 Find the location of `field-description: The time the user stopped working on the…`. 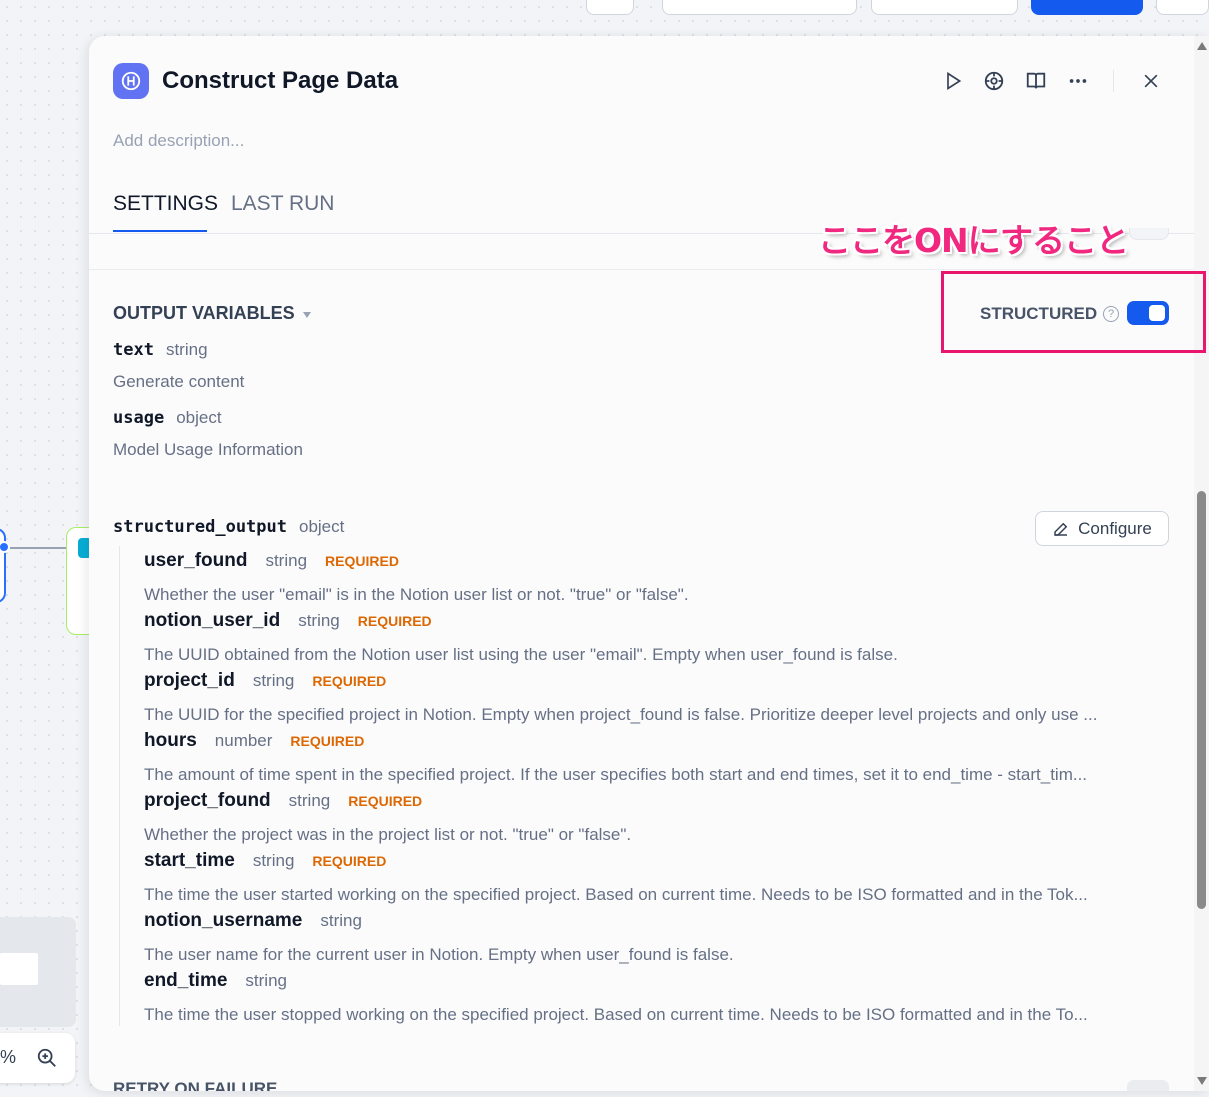

field-description: The time the user stopped working on the… is located at coordinates (616, 1014).